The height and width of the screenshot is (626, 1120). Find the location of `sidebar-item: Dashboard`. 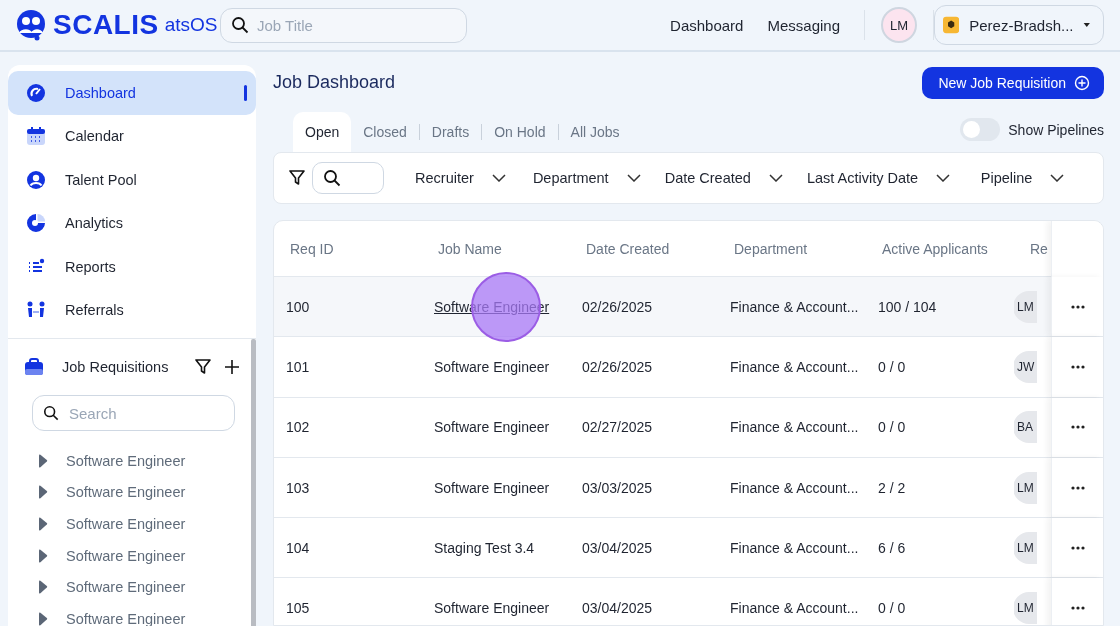

sidebar-item: Dashboard is located at coordinates (132, 93).